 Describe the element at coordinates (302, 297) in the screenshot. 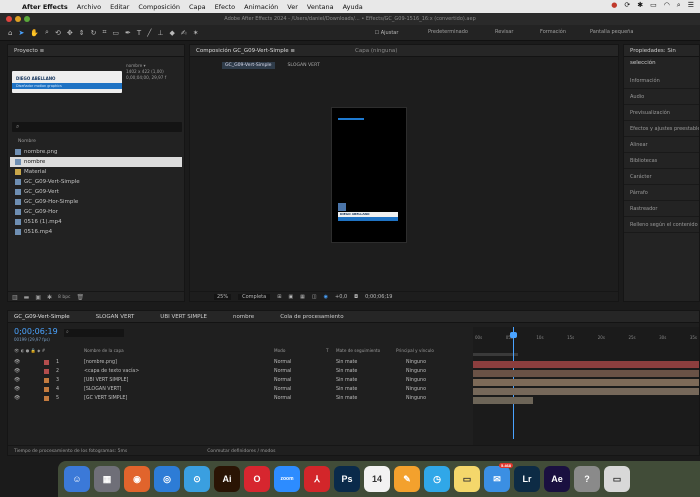

I see `transparency-icon: ▦` at that location.